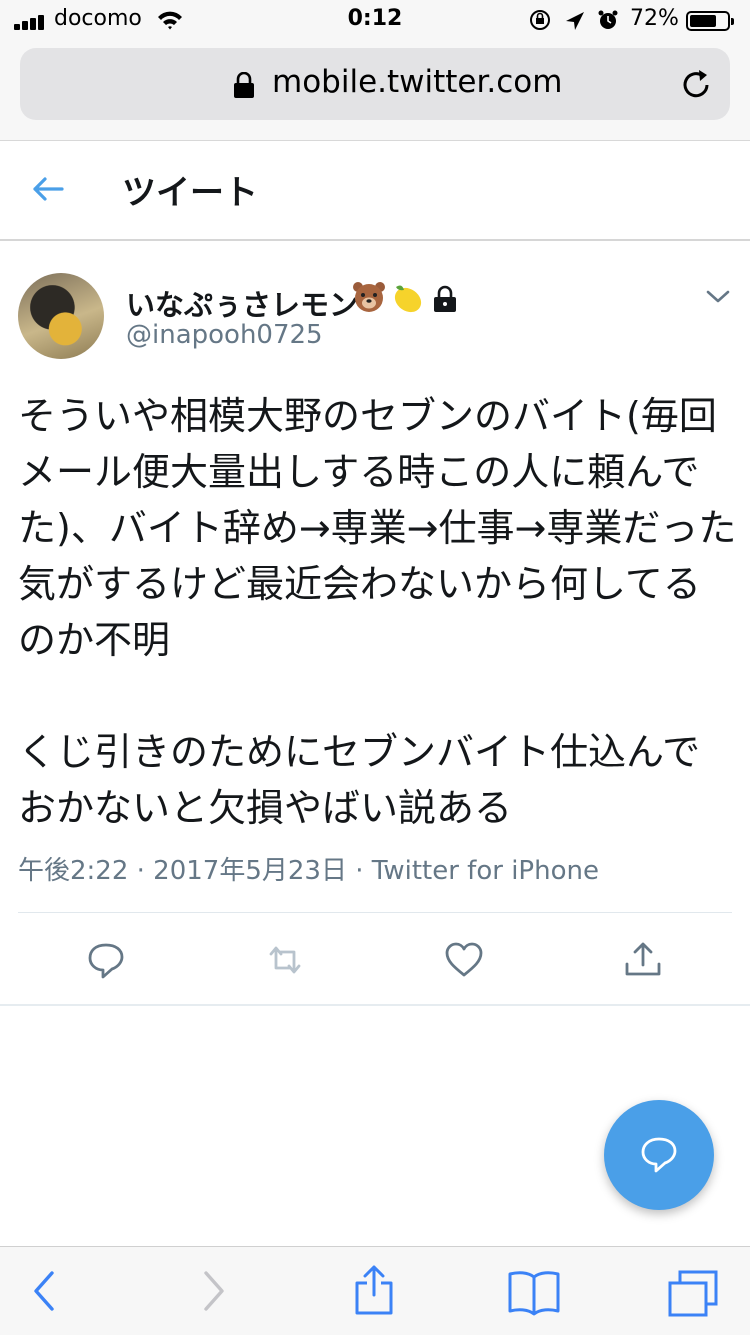 This screenshot has height=1335, width=750. Describe the element at coordinates (369, 297) in the screenshot. I see `bear-face-emoji-icon` at that location.